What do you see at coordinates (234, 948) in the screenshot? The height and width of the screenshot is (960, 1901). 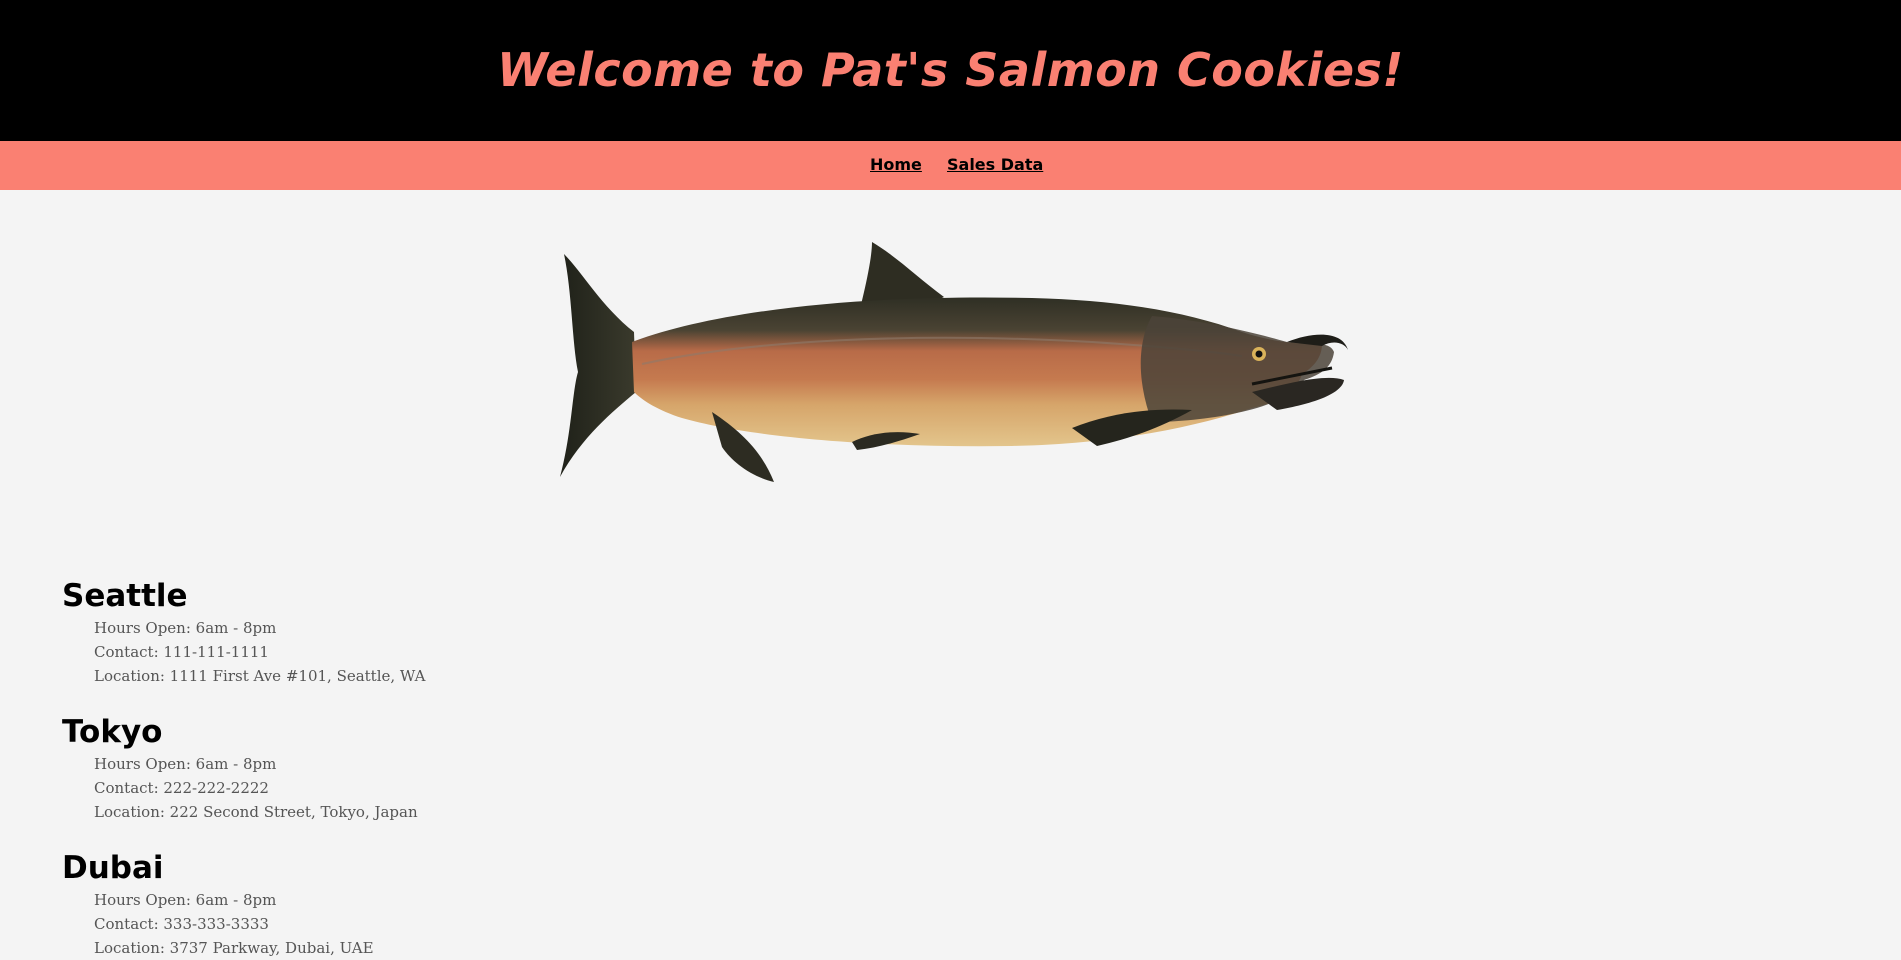 I see `store-location: Location: 3737 Parkway, Dubai, UAE` at bounding box center [234, 948].